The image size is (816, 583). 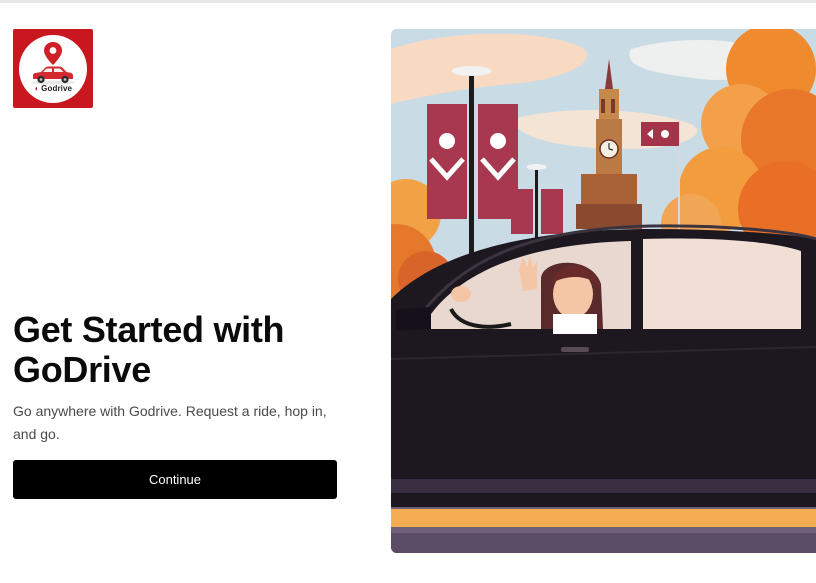 I want to click on road, so click(x=603, y=530).